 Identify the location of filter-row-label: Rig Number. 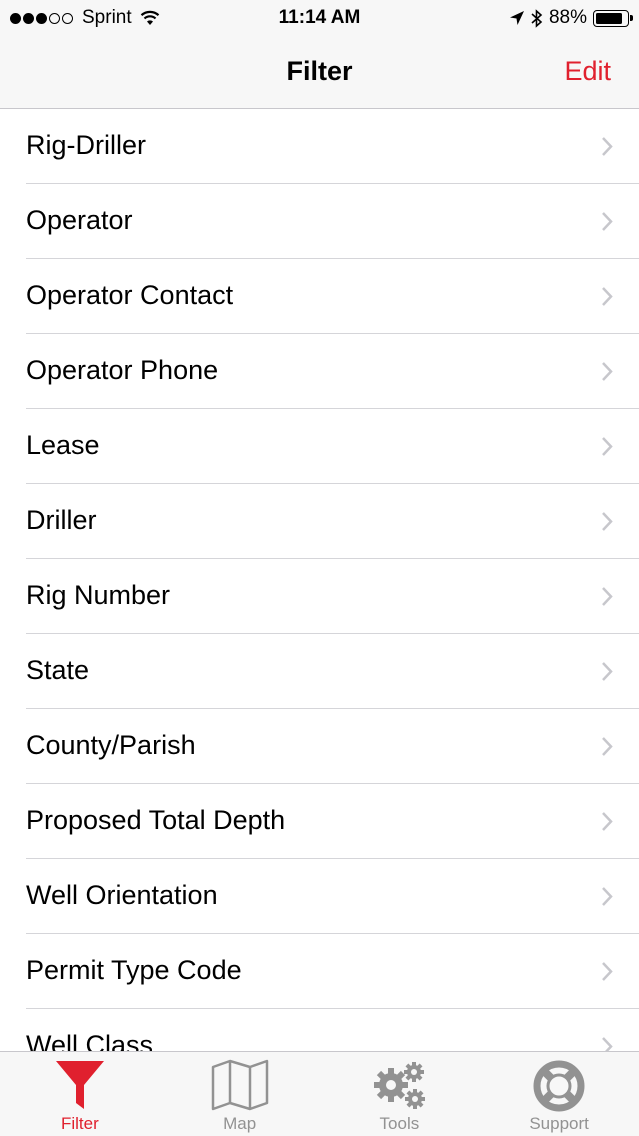
(98, 595).